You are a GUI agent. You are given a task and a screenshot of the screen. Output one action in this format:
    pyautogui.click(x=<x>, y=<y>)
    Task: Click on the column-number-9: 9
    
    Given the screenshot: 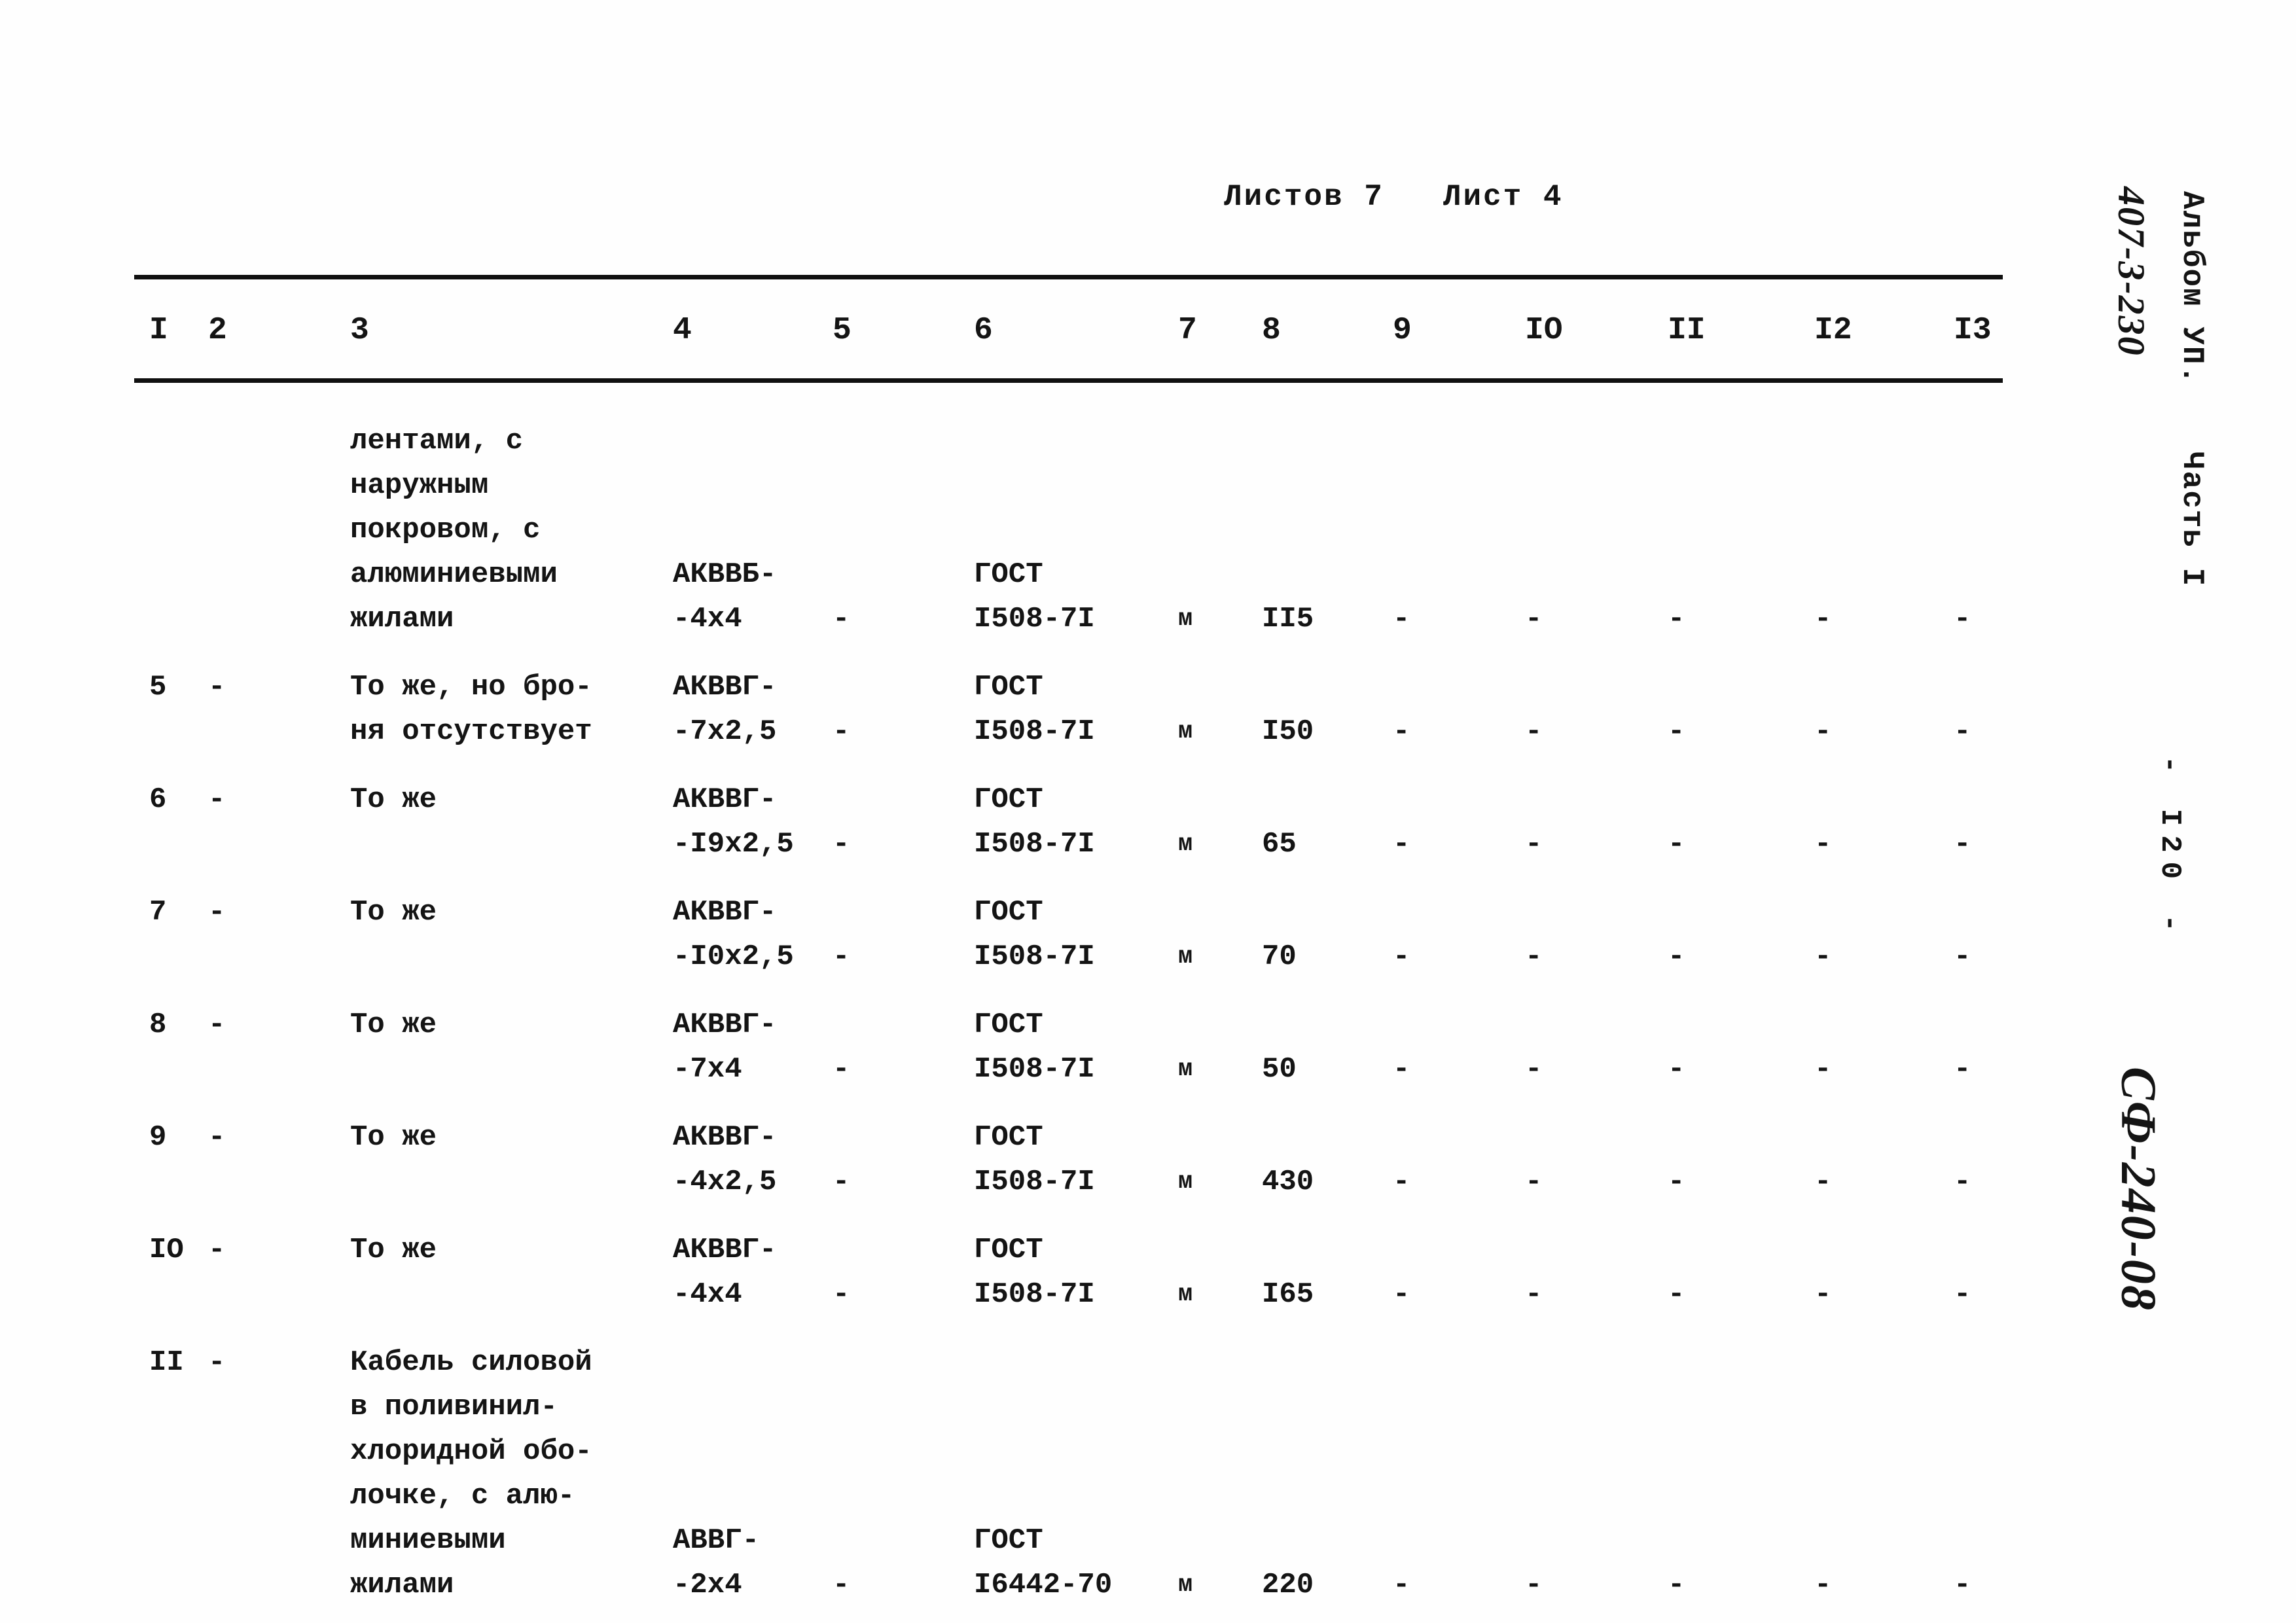 What is the action you would take?
    pyautogui.click(x=1402, y=330)
    